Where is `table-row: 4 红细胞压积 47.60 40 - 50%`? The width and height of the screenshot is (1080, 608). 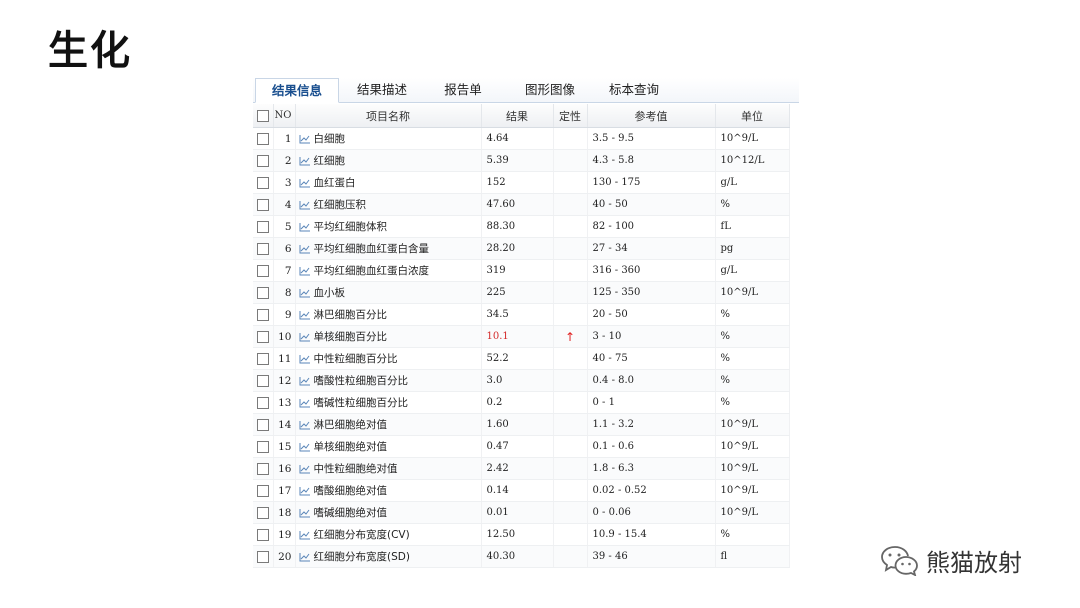
table-row: 4 红细胞压积 47.60 40 - 50% is located at coordinates (521, 204).